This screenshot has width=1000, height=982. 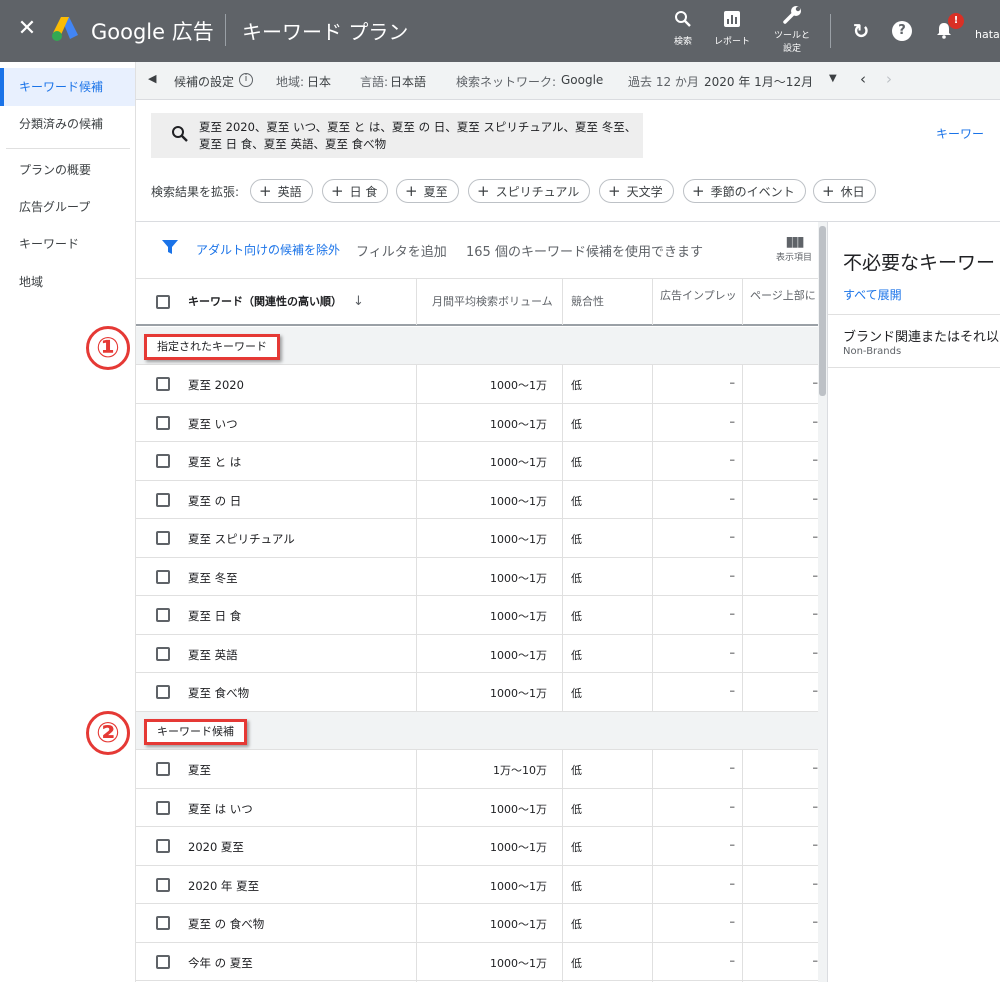 What do you see at coordinates (477, 653) in the screenshot?
I see `table-row: 夏至 英語 1000〜1万 低 – –` at bounding box center [477, 653].